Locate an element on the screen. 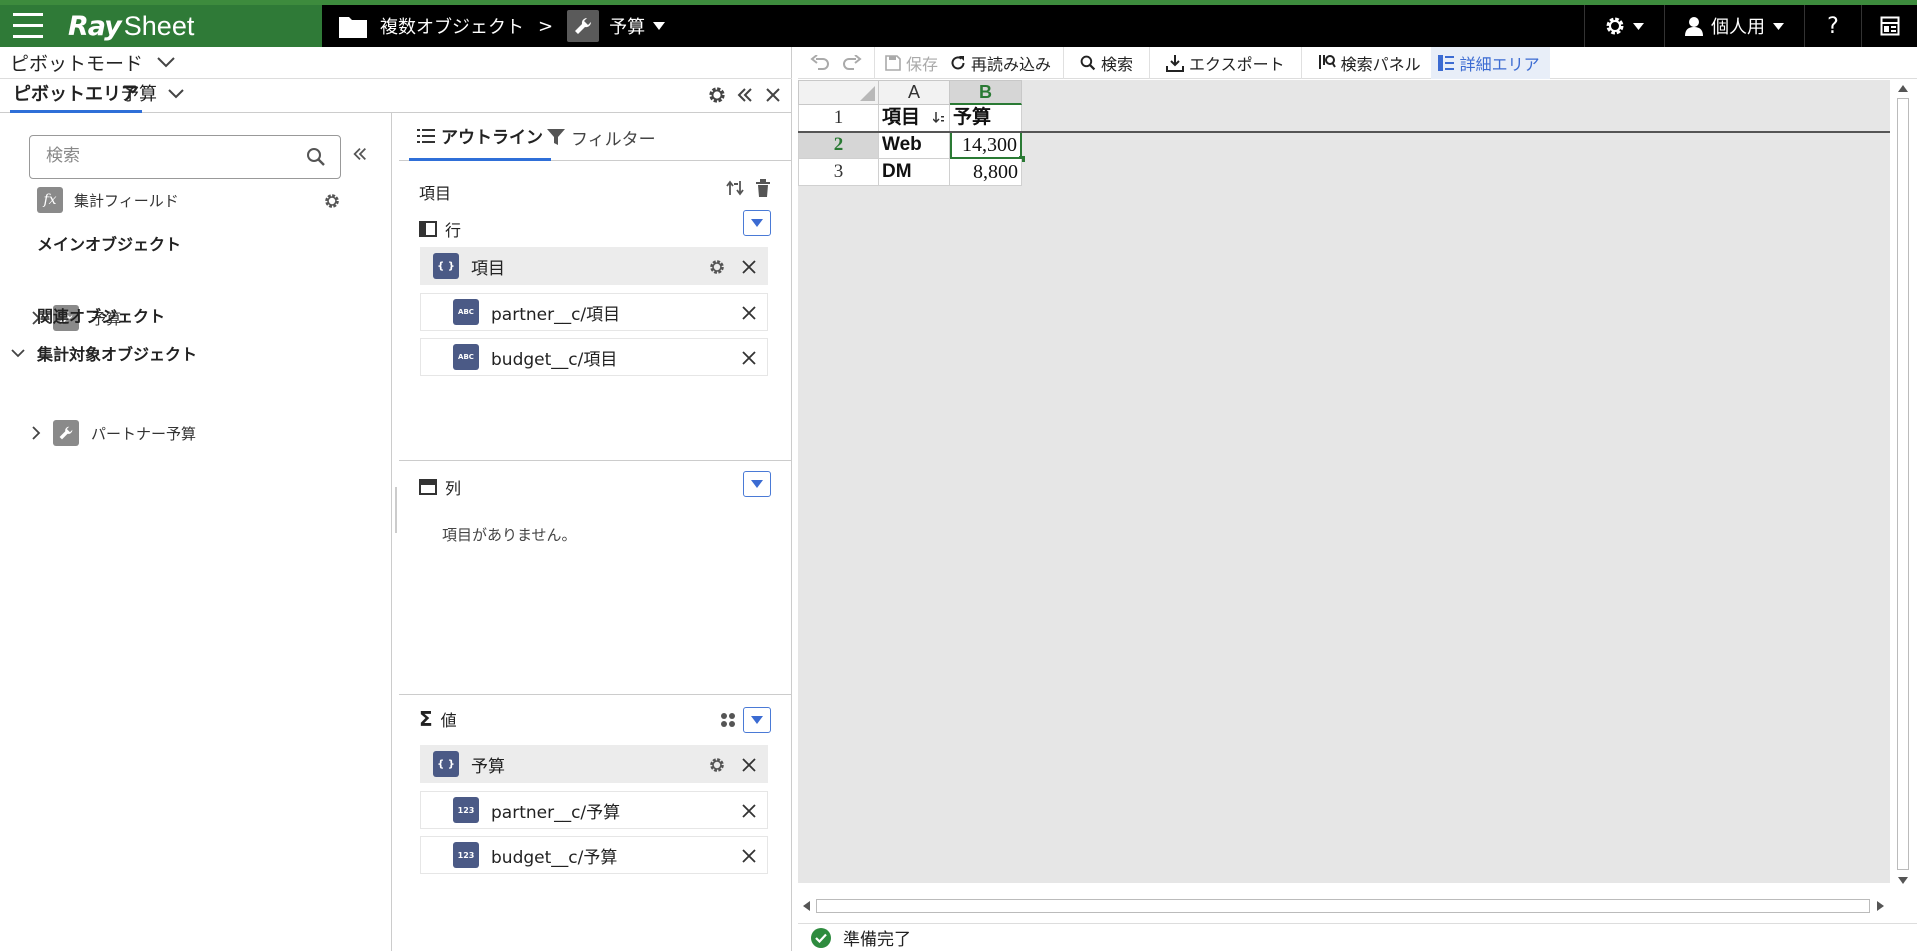  values-field-child: 123 partner__c/予算 is located at coordinates (594, 810).